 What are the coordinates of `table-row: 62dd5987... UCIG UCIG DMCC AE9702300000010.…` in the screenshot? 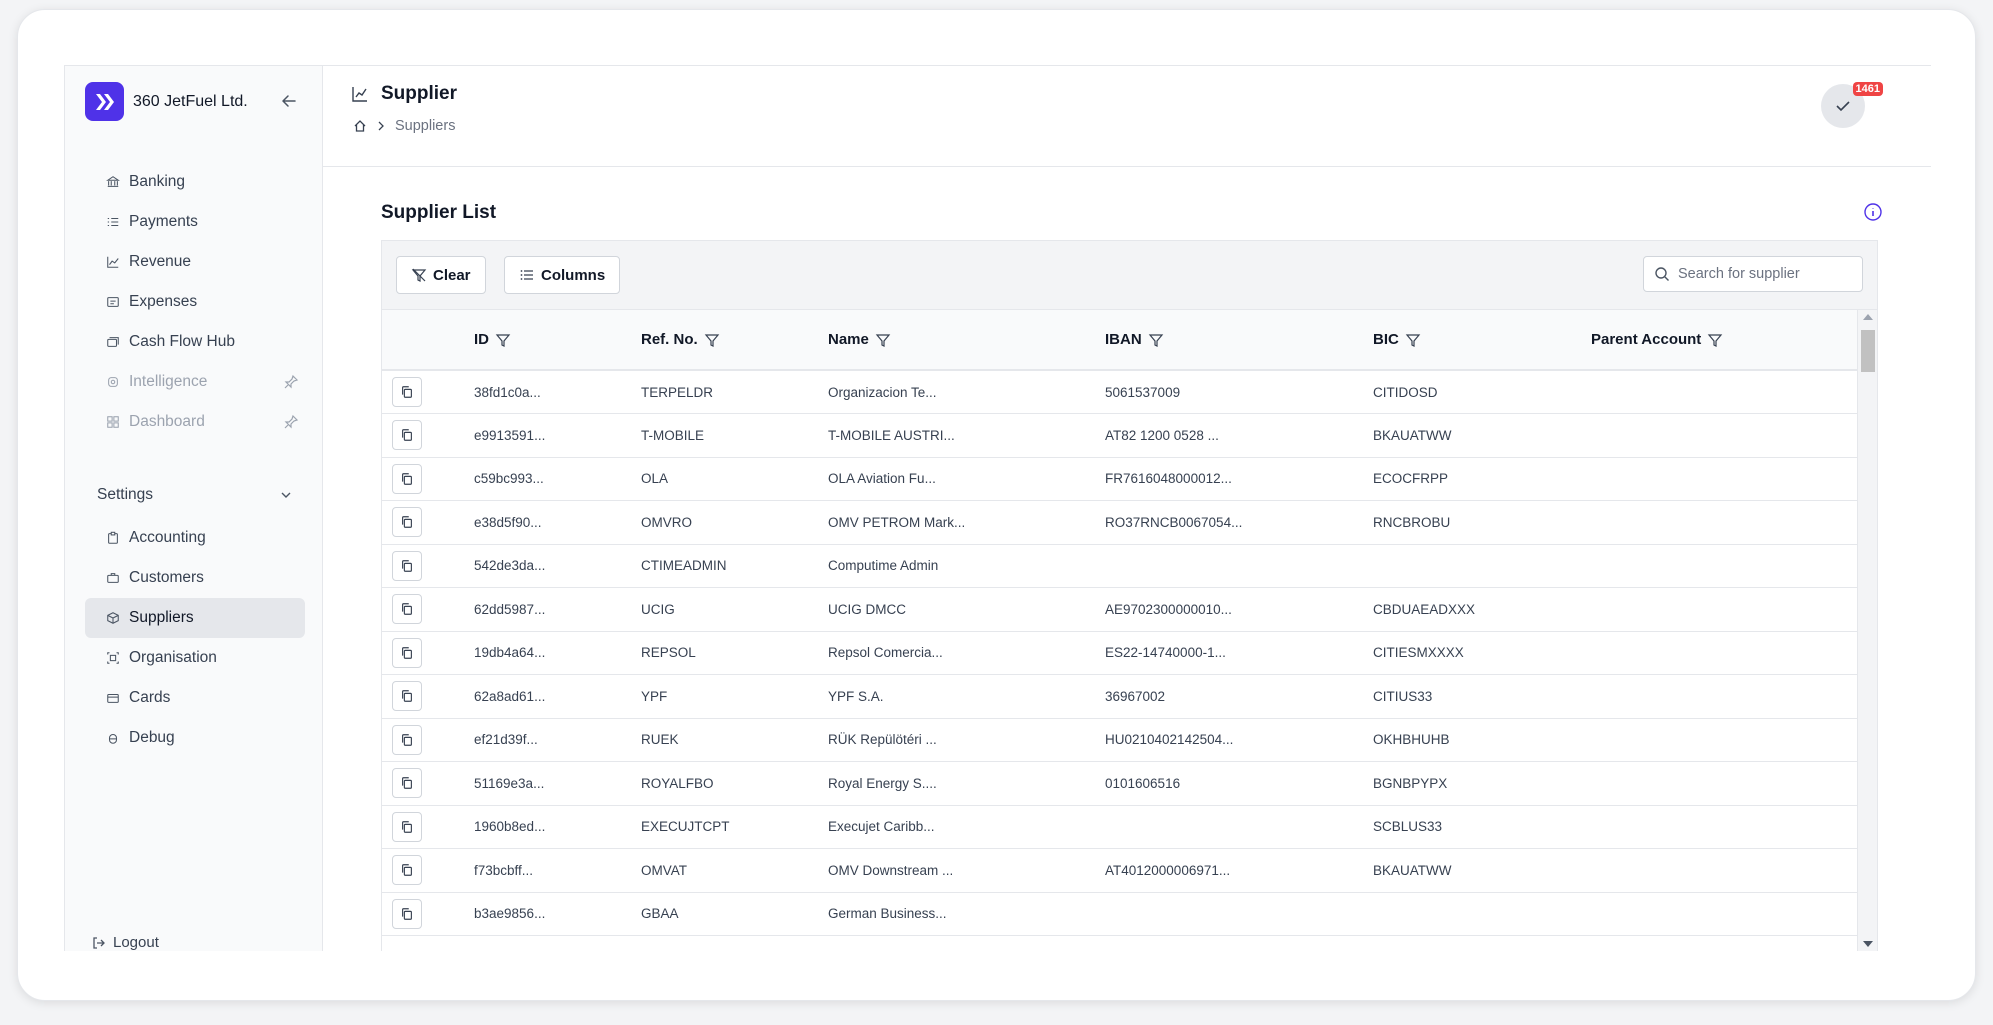 It's located at (1119, 609).